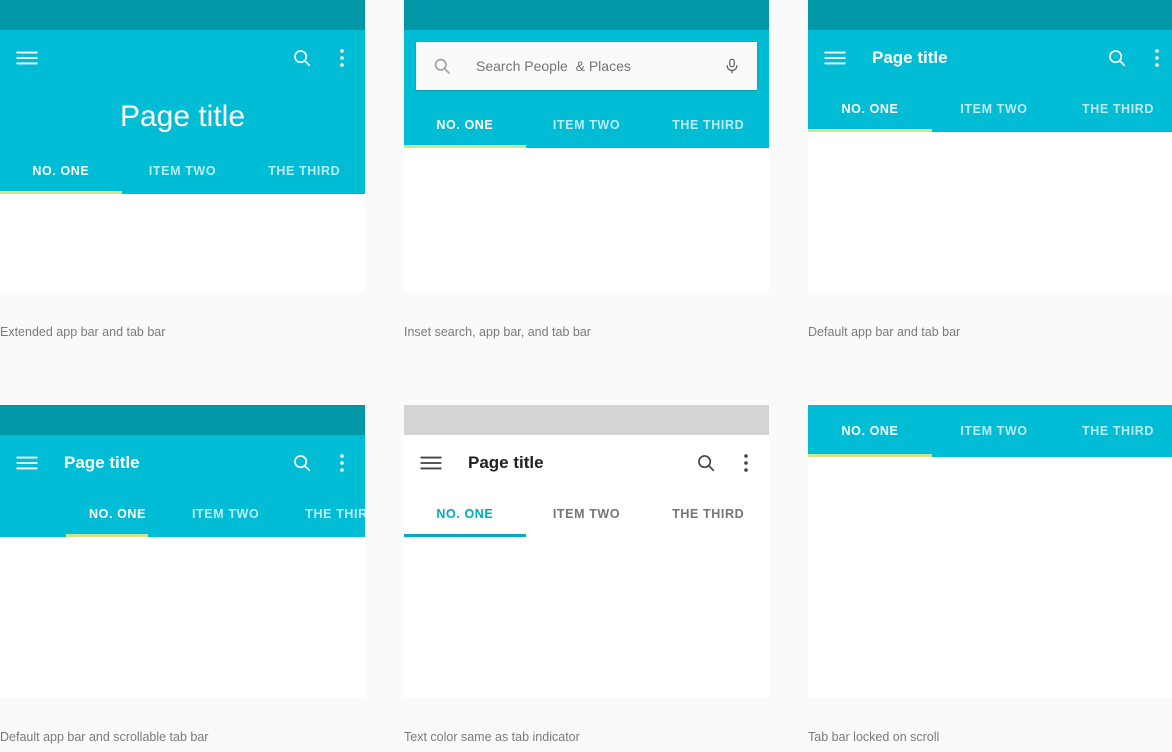 The height and width of the screenshot is (752, 1172). What do you see at coordinates (182, 58) in the screenshot?
I see `app-bar-row` at bounding box center [182, 58].